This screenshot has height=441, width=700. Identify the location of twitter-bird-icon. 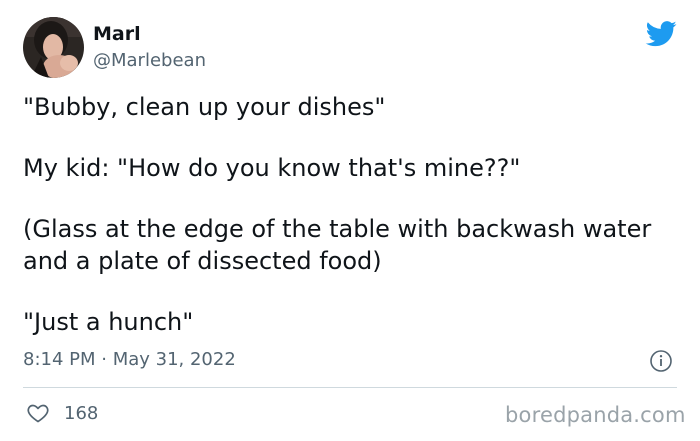
(661, 33).